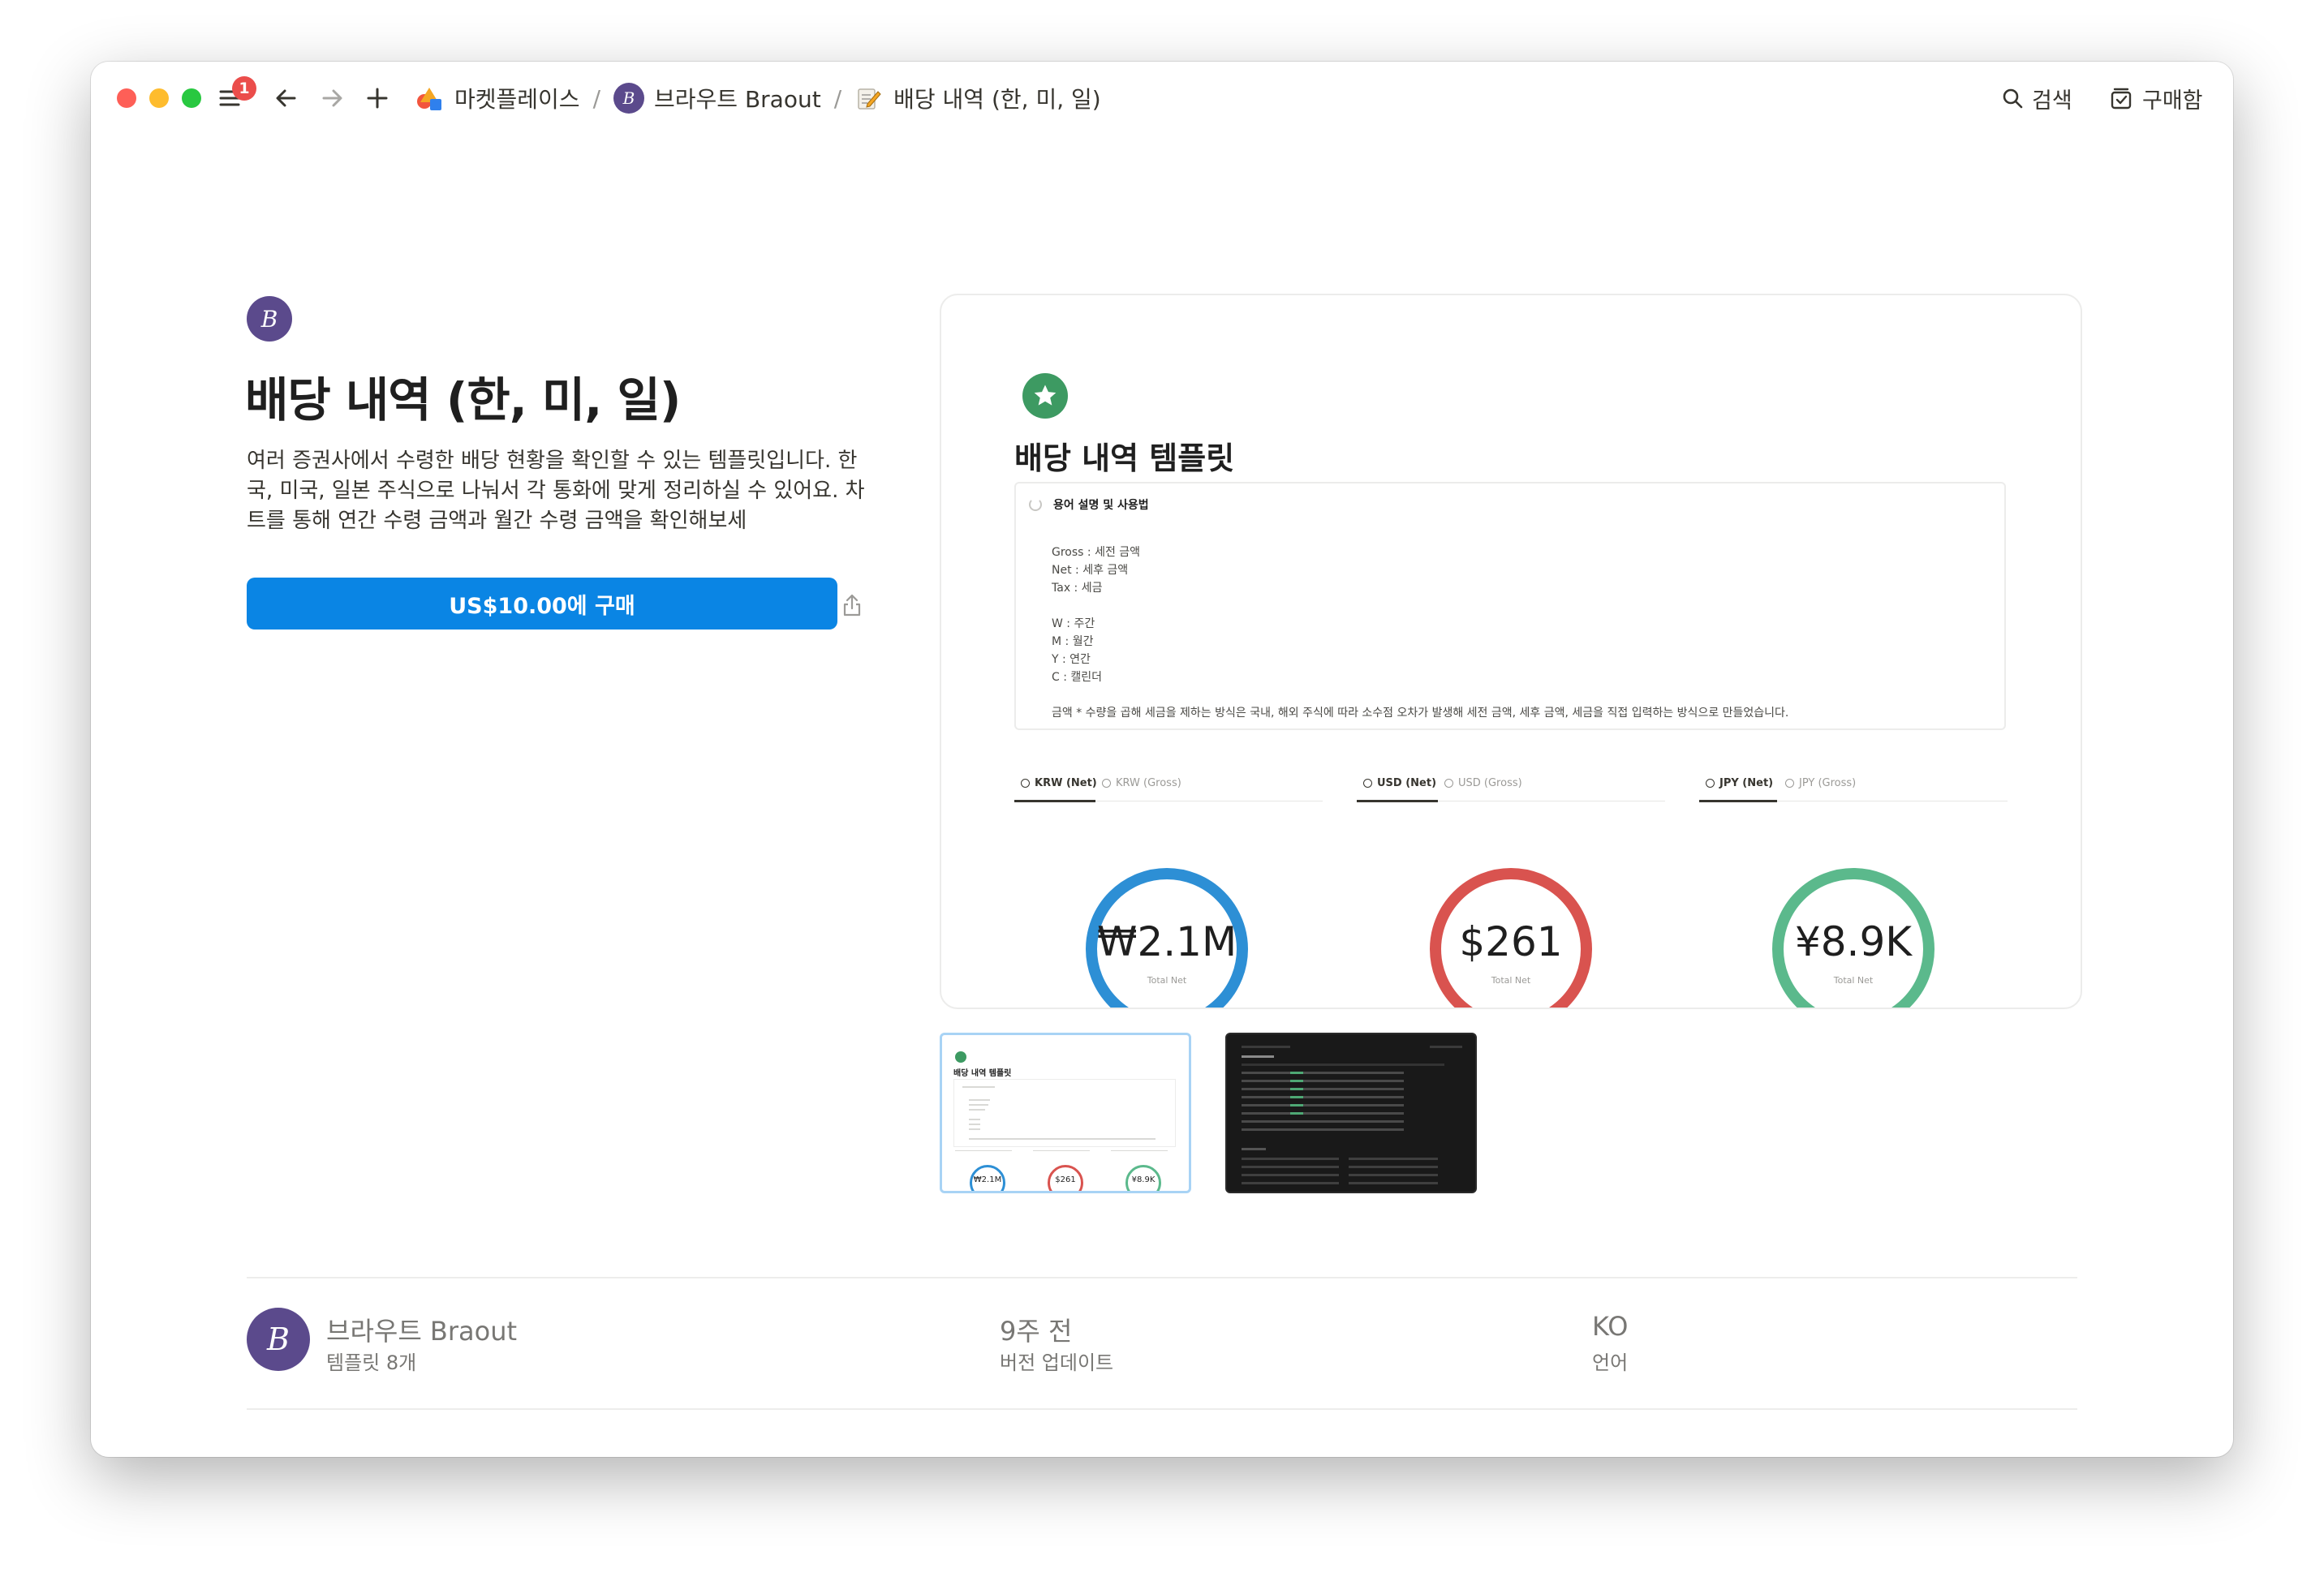 The height and width of the screenshot is (1577, 2324). Describe the element at coordinates (1035, 504) in the screenshot. I see `loading-icon` at that location.